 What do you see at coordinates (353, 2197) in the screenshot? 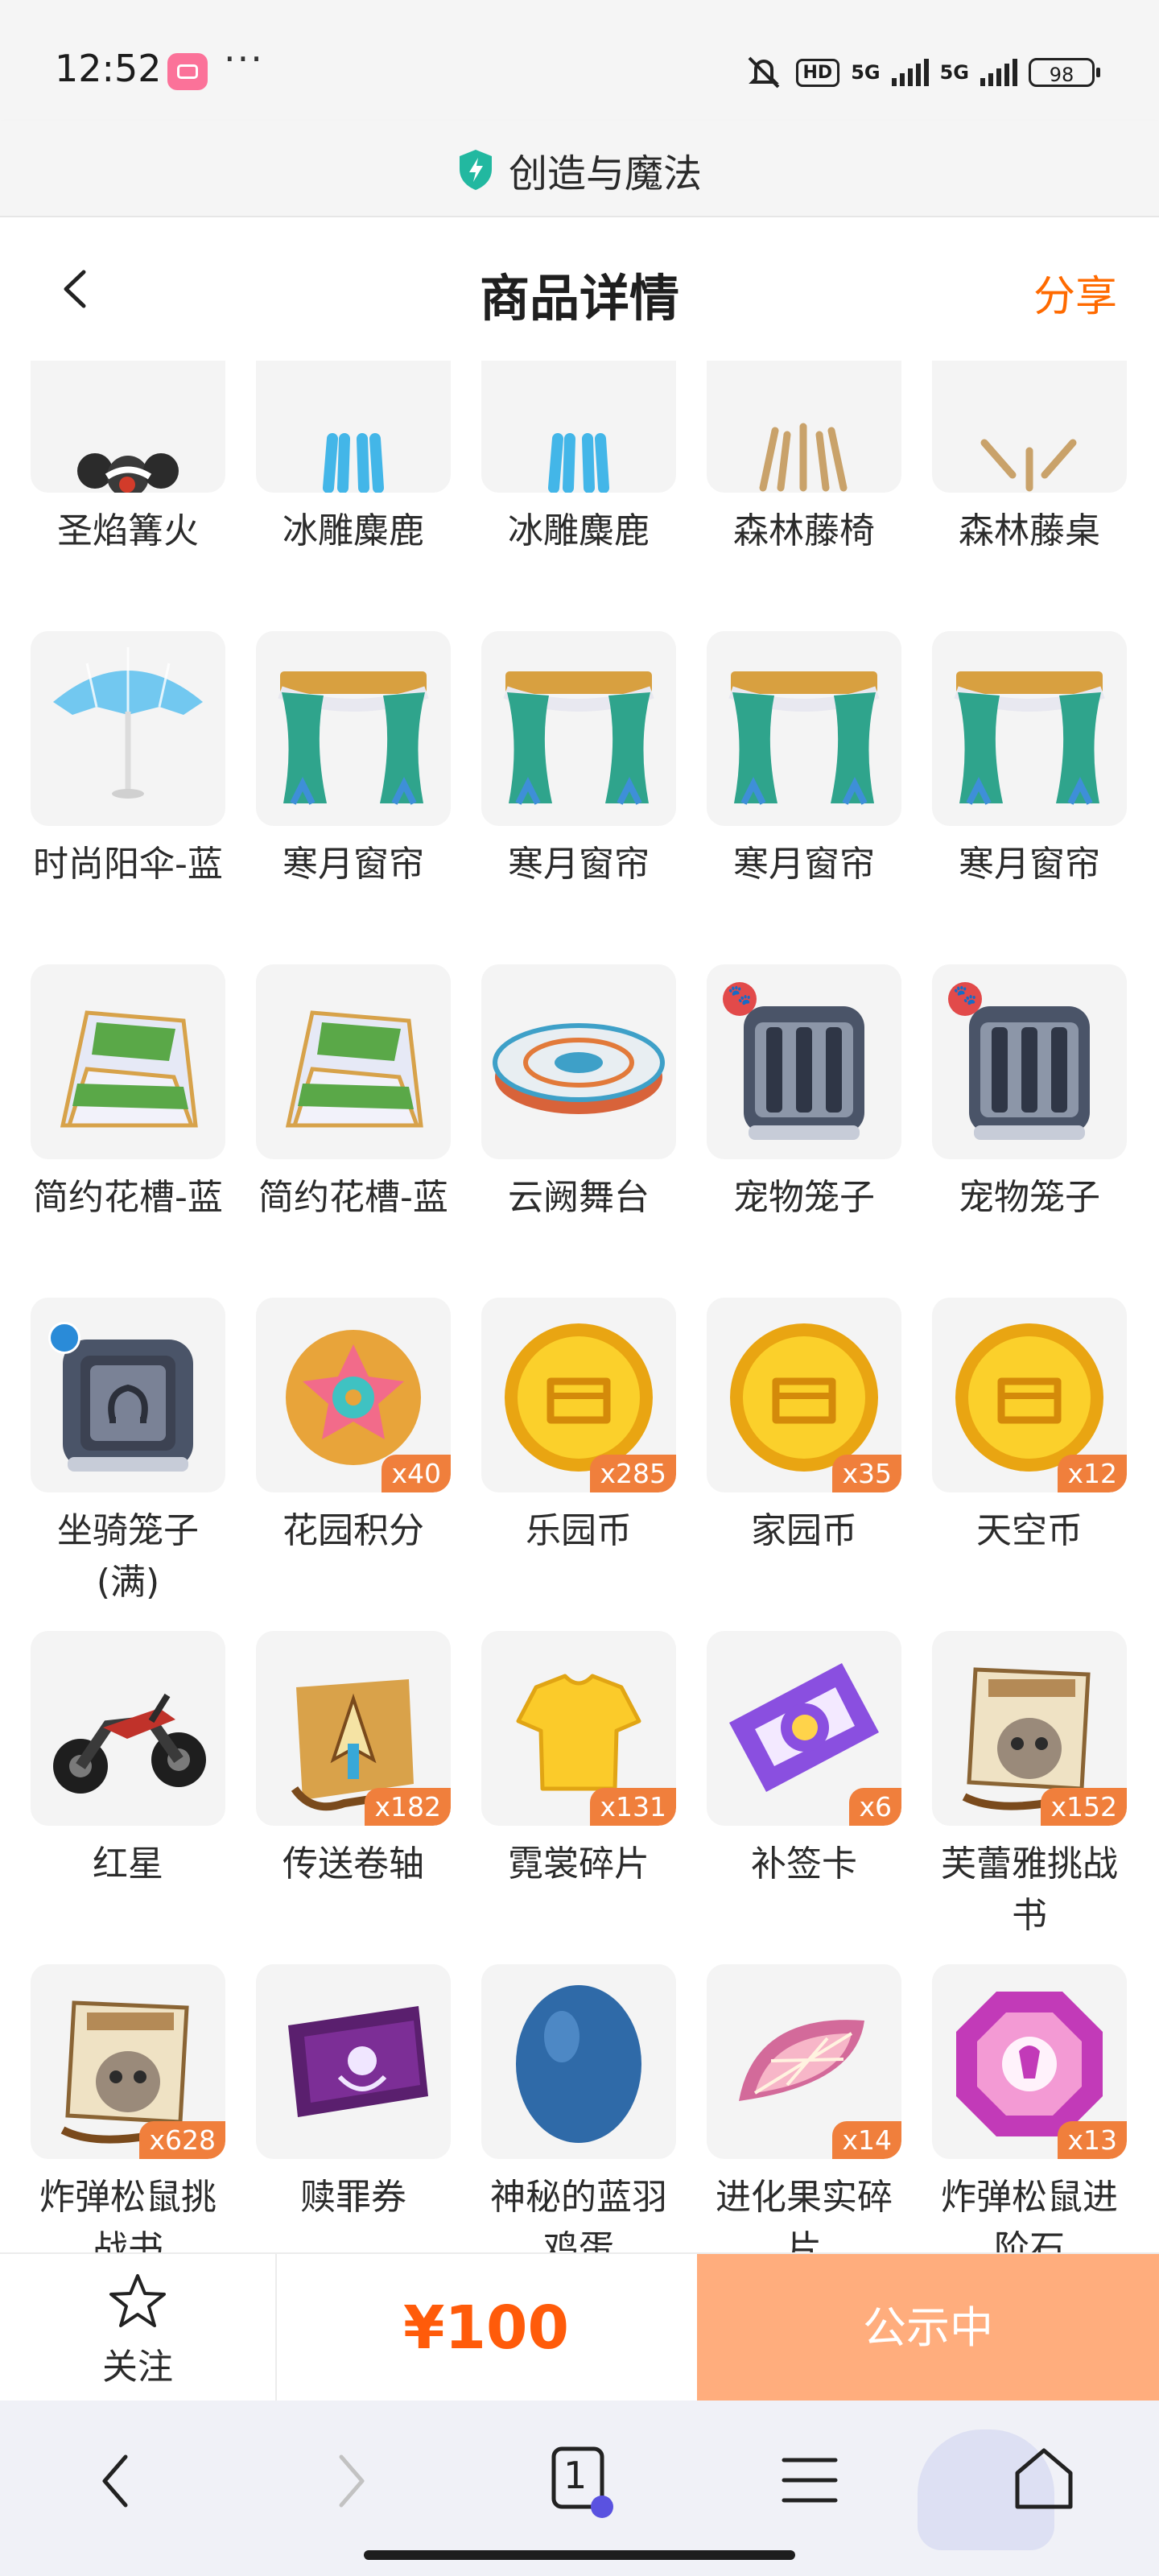
I see `item-name: 赎罪券` at bounding box center [353, 2197].